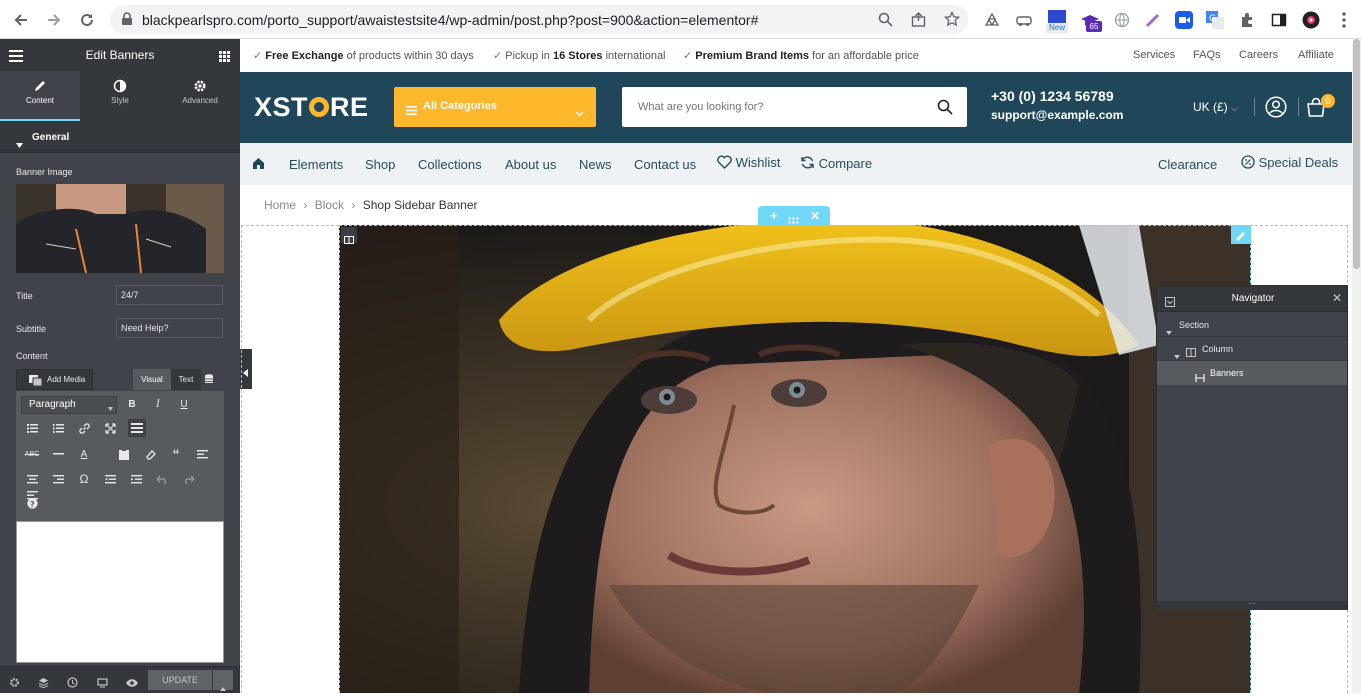 This screenshot has height=696, width=1361. What do you see at coordinates (748, 162) in the screenshot?
I see `nav-wishlist: Wishlist` at bounding box center [748, 162].